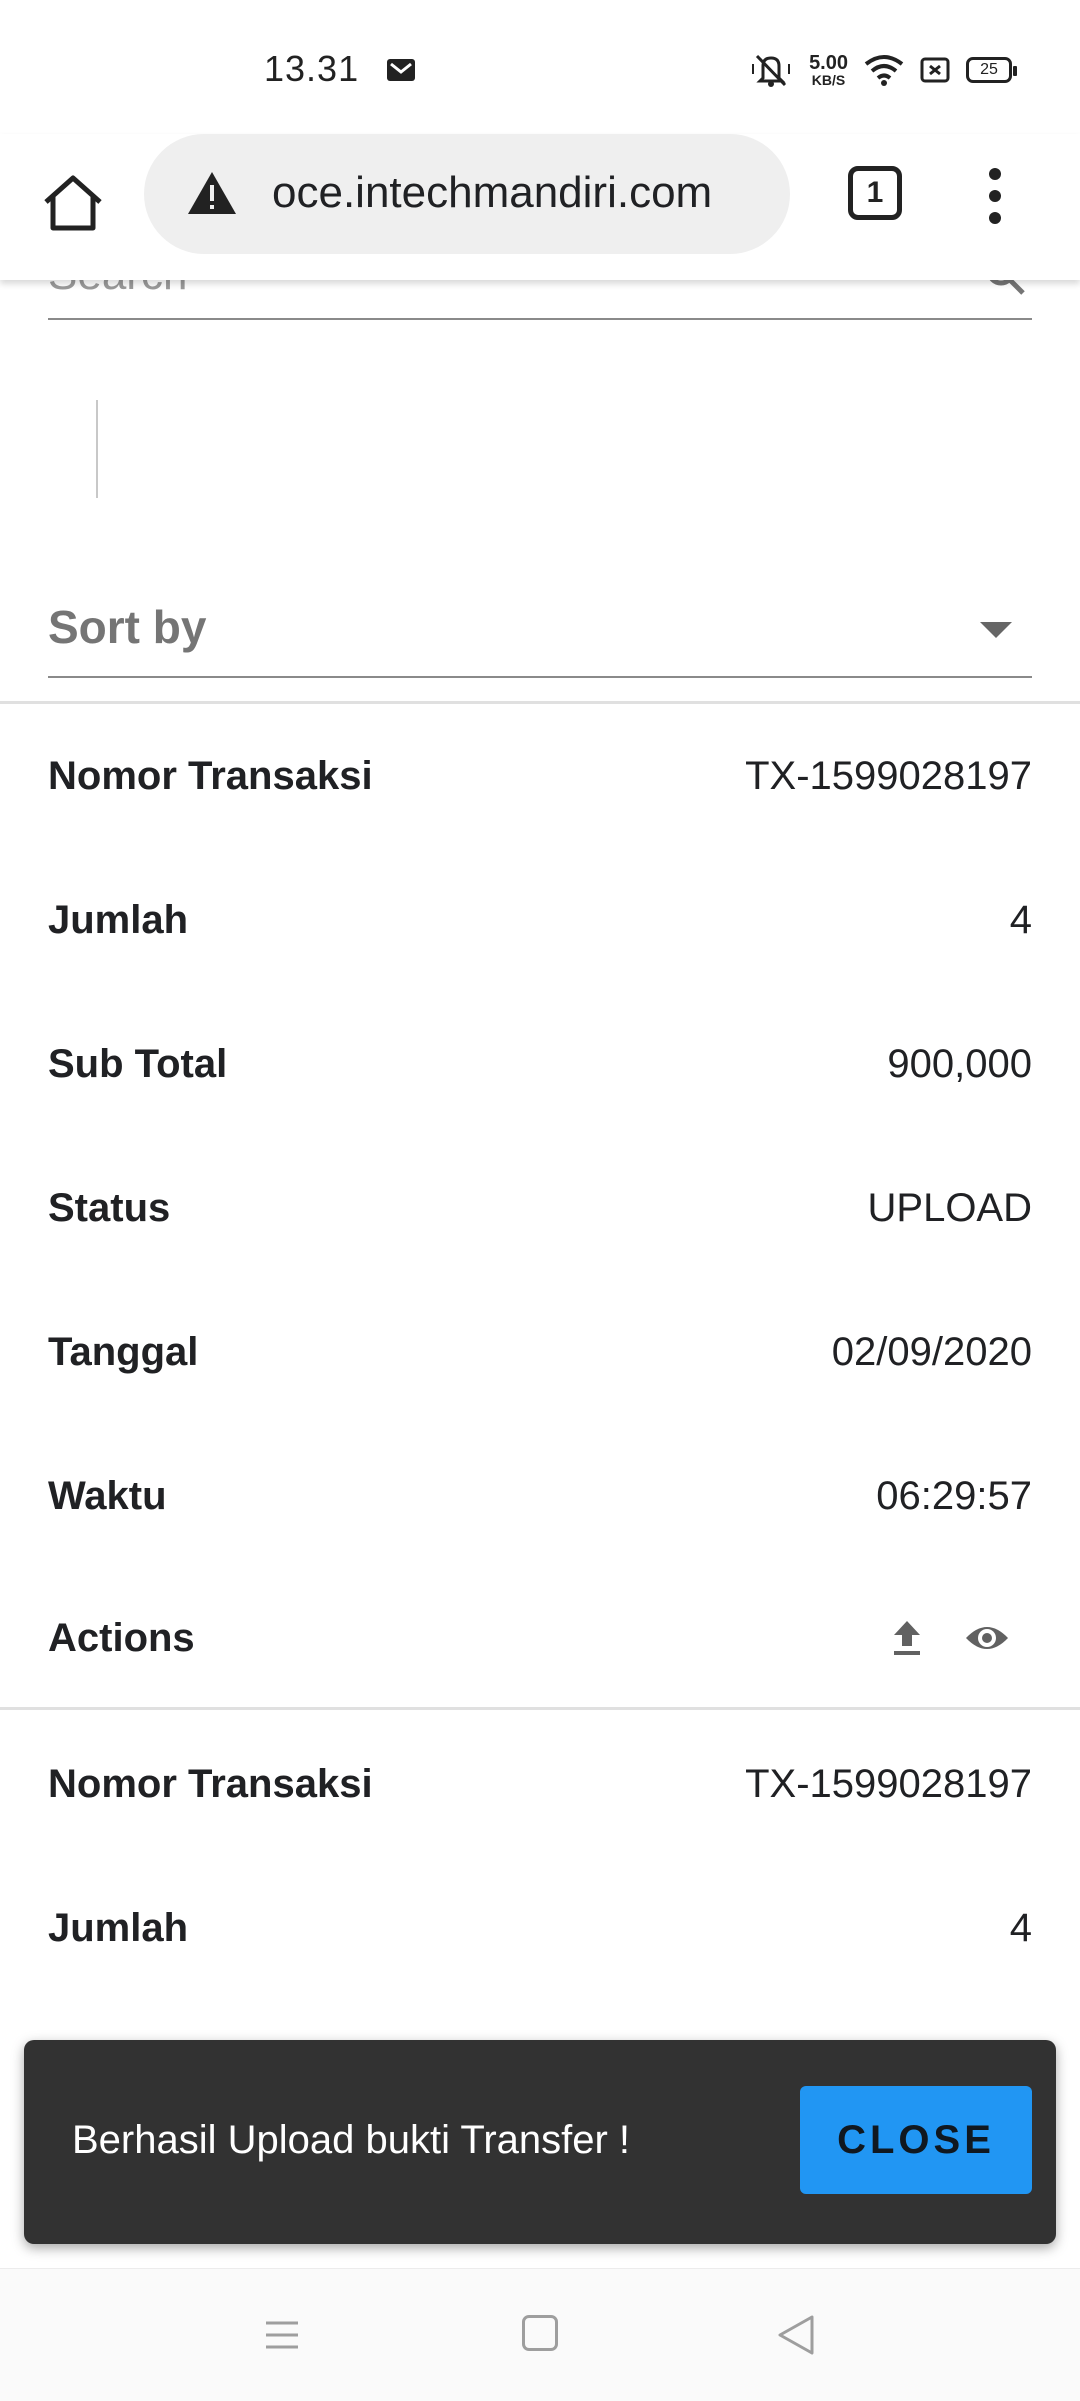  I want to click on close-button: CLOSE, so click(916, 2140).